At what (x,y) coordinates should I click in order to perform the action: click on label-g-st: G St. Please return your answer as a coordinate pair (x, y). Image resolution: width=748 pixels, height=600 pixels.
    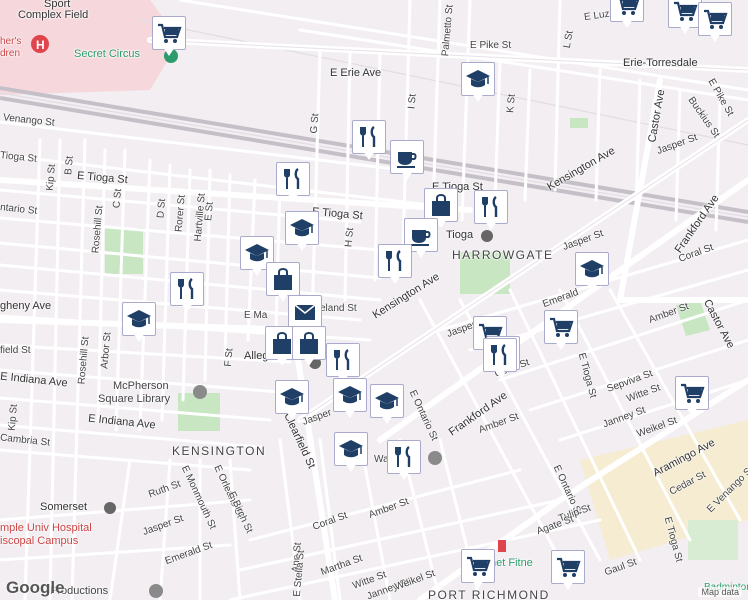
    Looking at the image, I should click on (315, 123).